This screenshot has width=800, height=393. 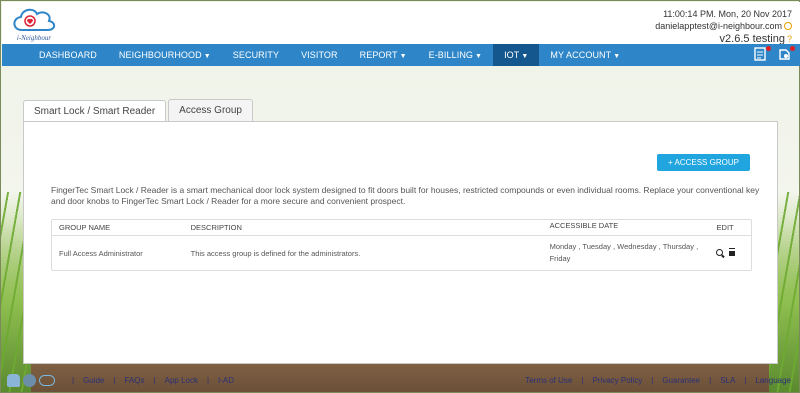 I want to click on col-edit: EDIT, so click(x=725, y=227).